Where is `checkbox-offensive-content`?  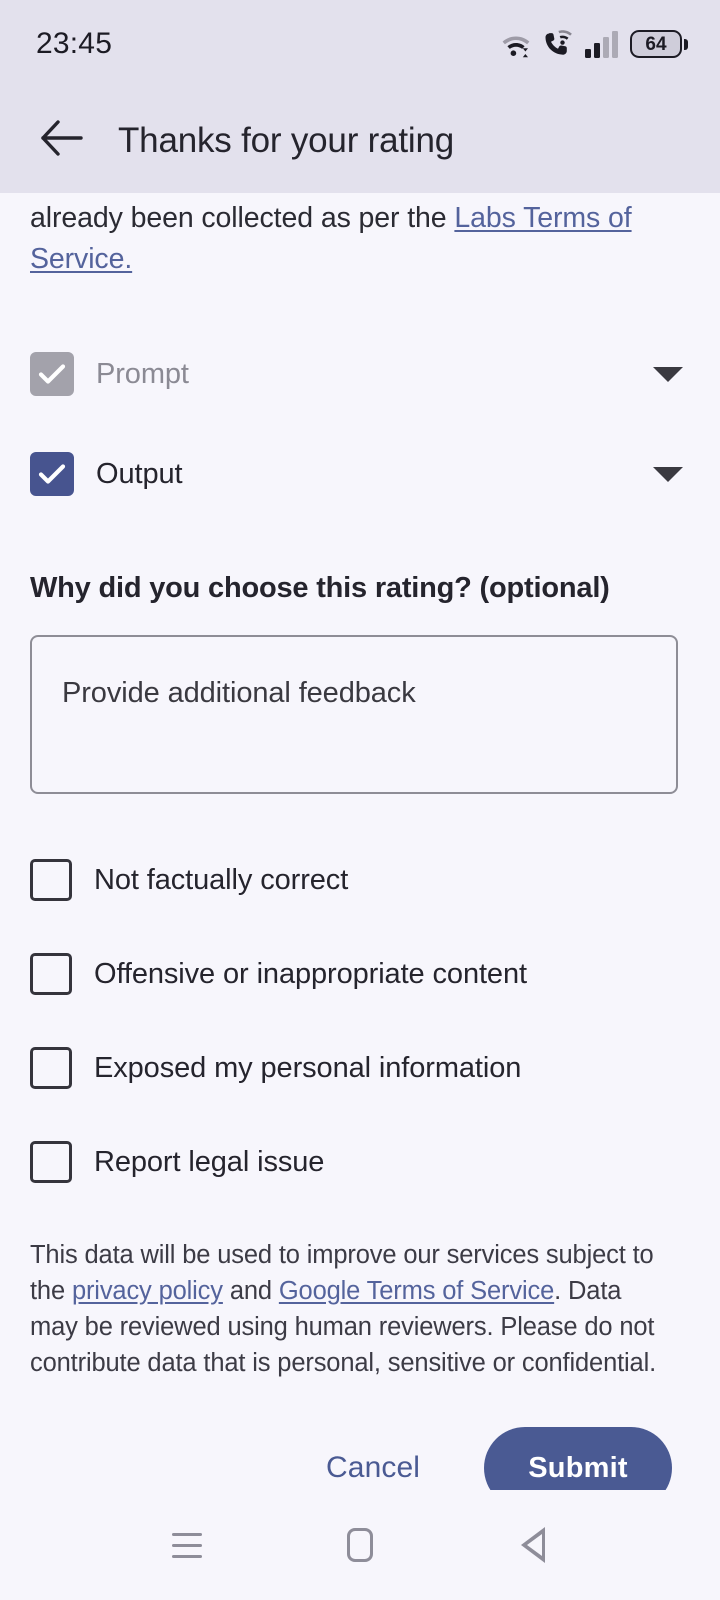 checkbox-offensive-content is located at coordinates (51, 974).